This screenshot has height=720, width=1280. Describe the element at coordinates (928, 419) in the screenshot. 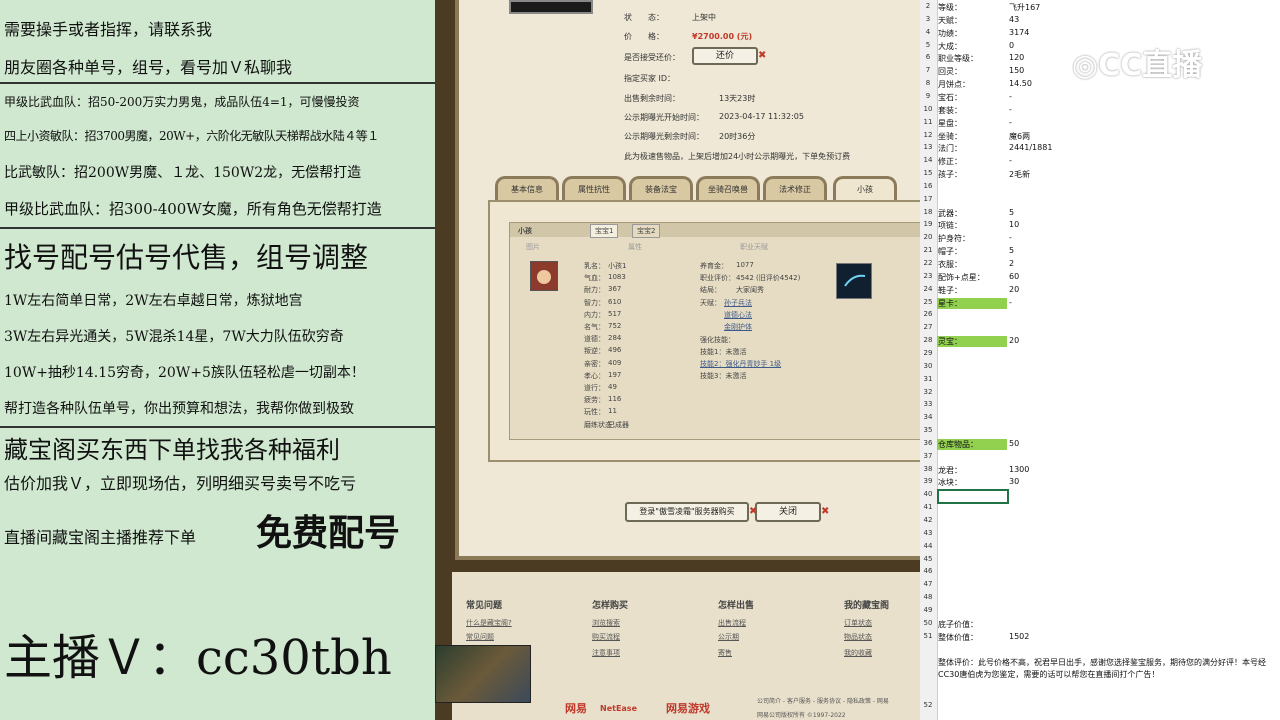

I see `row-number: 34` at that location.